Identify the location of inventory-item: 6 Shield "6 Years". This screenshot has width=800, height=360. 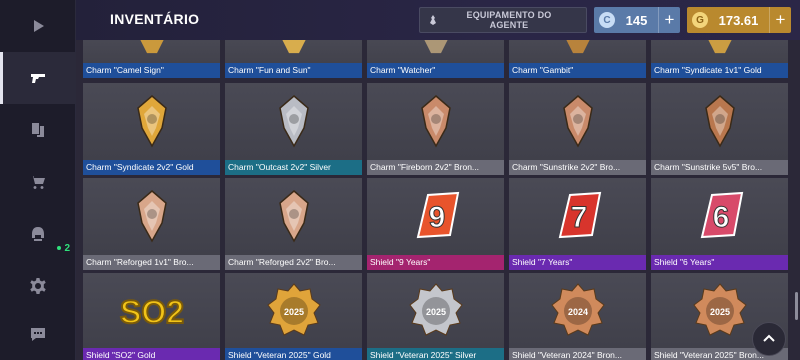
(719, 224).